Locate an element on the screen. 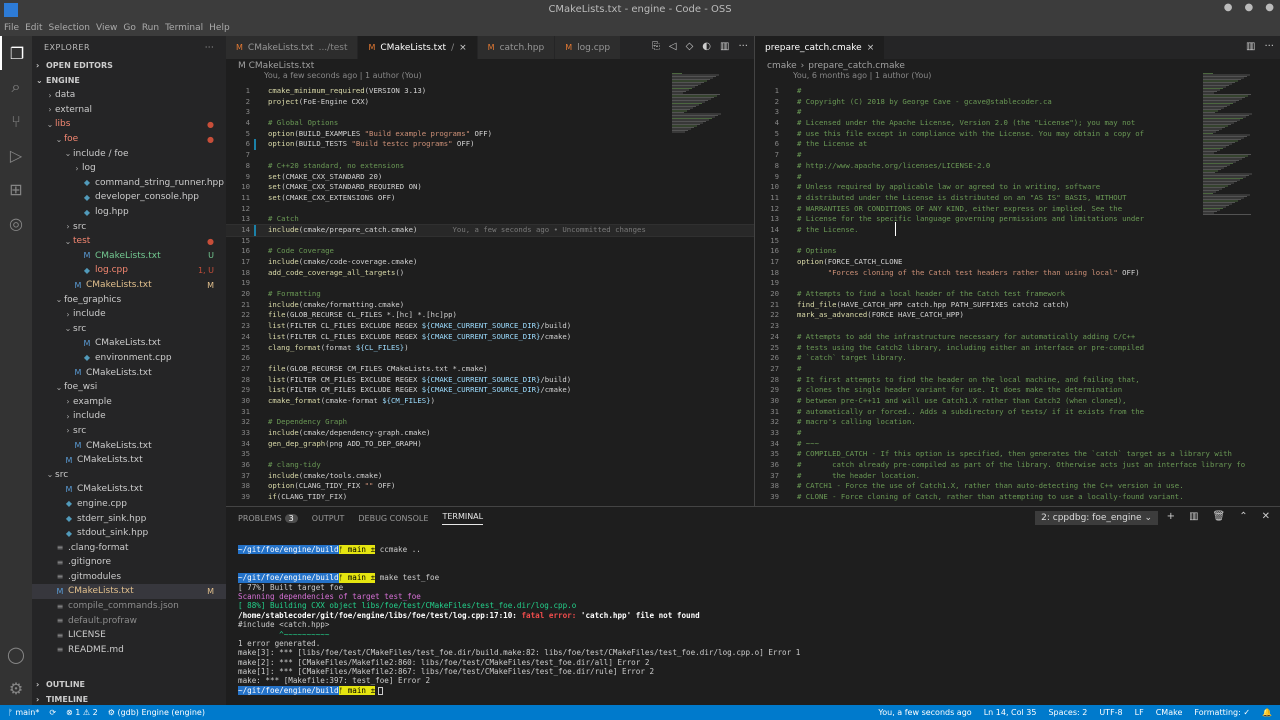  minimap is located at coordinates (700, 288).